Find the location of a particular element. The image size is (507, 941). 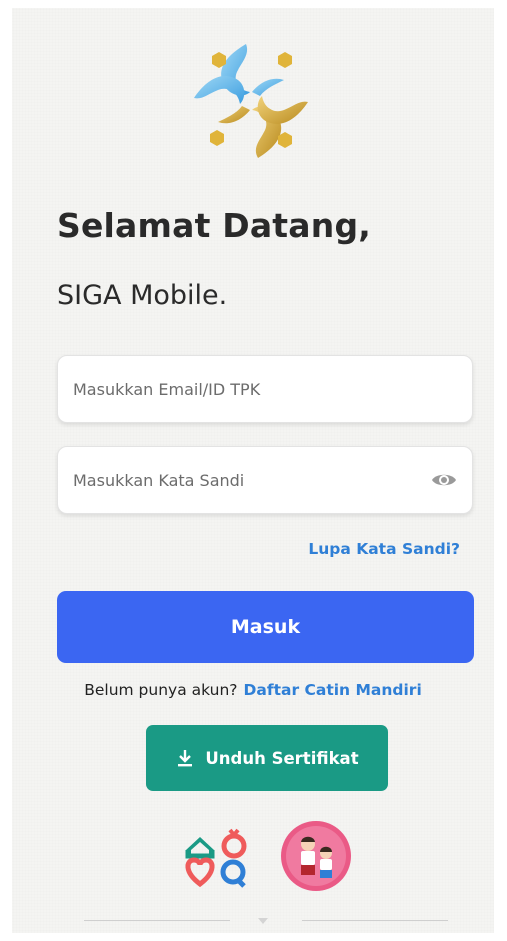

app-name: SIGA Mobile. is located at coordinates (142, 295).